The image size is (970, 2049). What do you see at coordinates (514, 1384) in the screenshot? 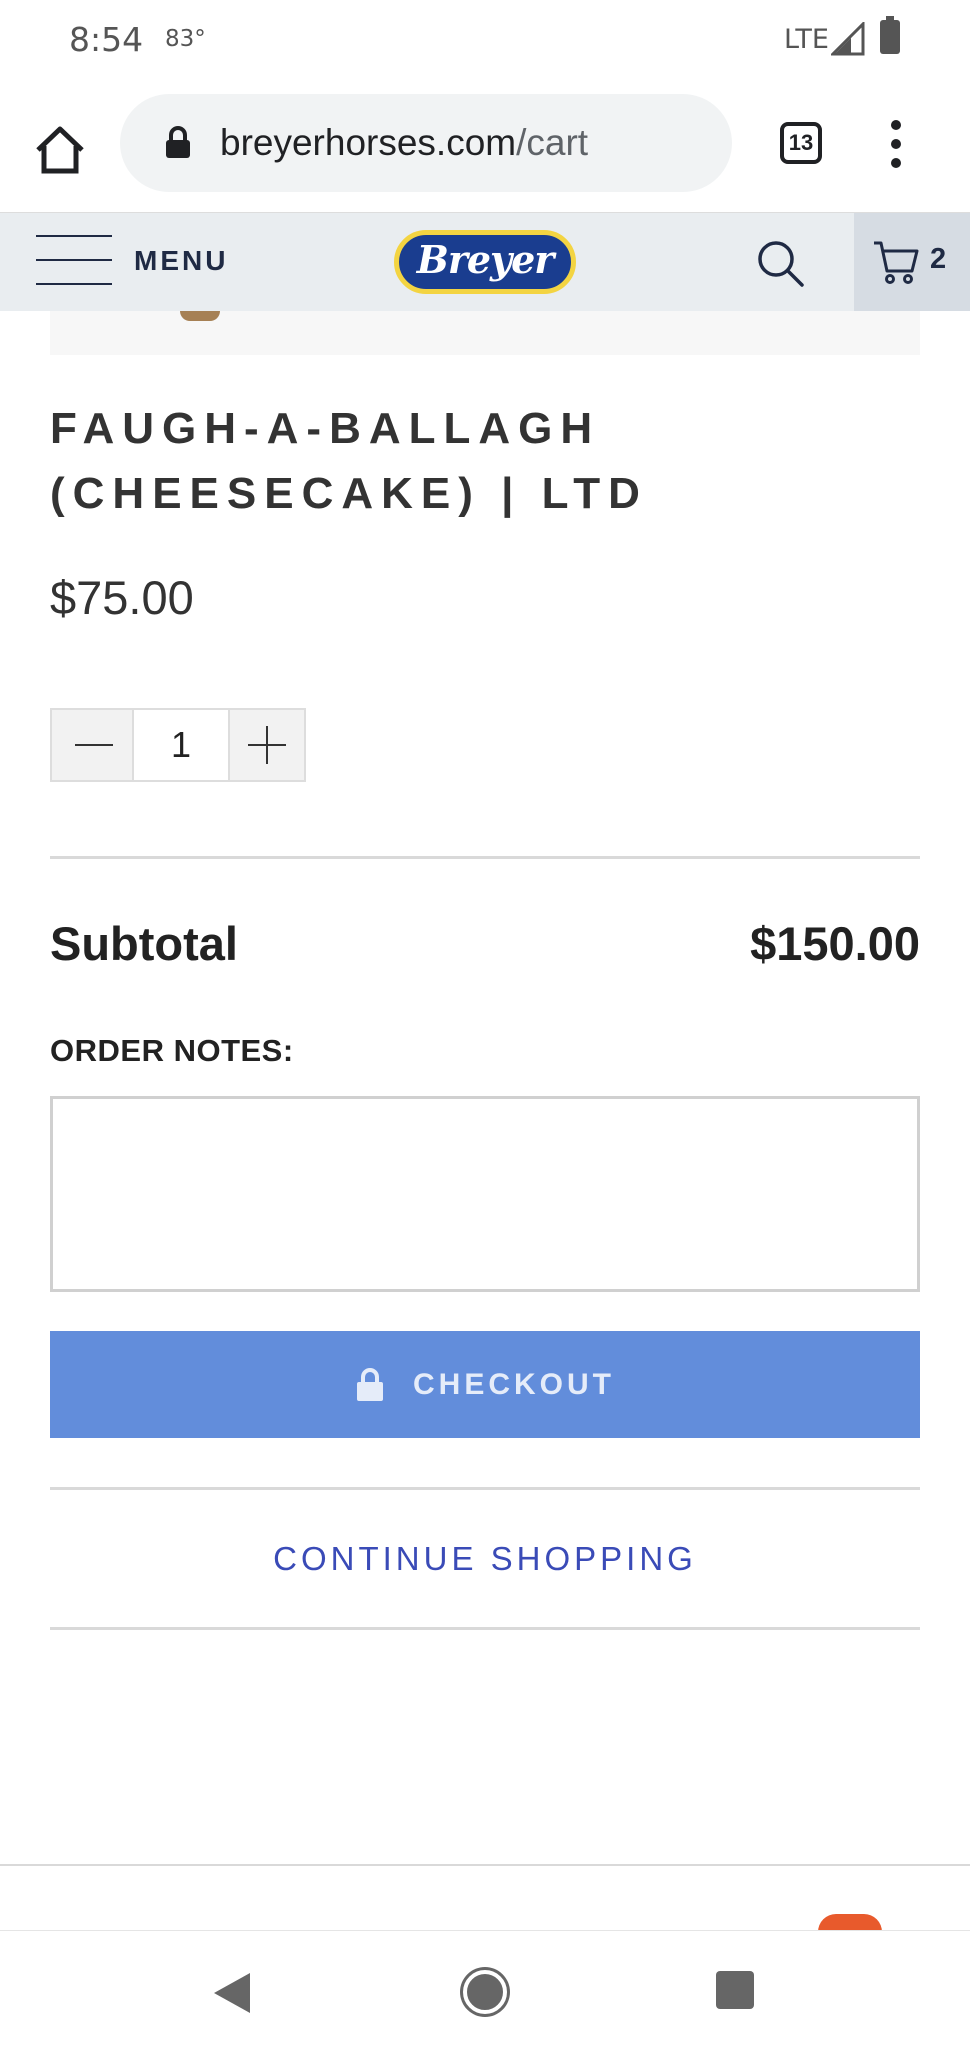
I see `checkout-label: CHECKOUT` at bounding box center [514, 1384].